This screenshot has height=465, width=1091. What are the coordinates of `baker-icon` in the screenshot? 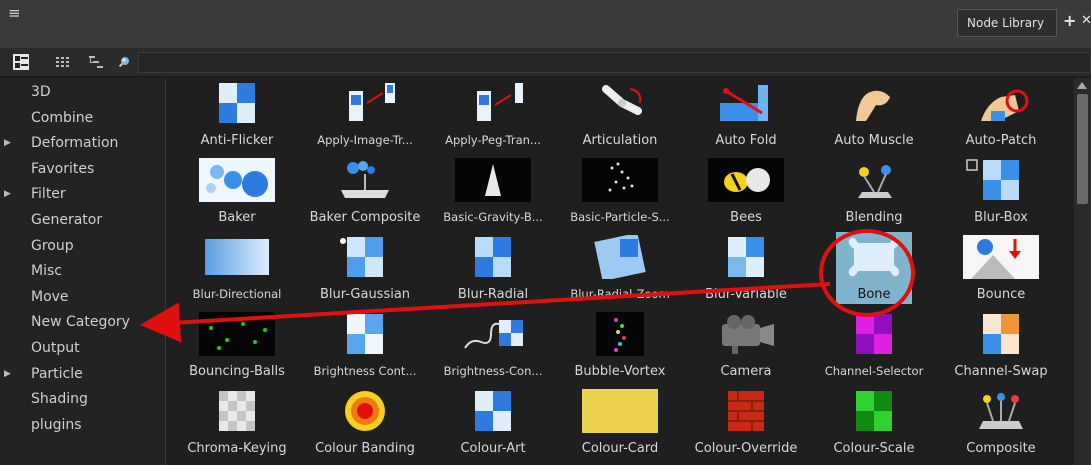 It's located at (237, 180).